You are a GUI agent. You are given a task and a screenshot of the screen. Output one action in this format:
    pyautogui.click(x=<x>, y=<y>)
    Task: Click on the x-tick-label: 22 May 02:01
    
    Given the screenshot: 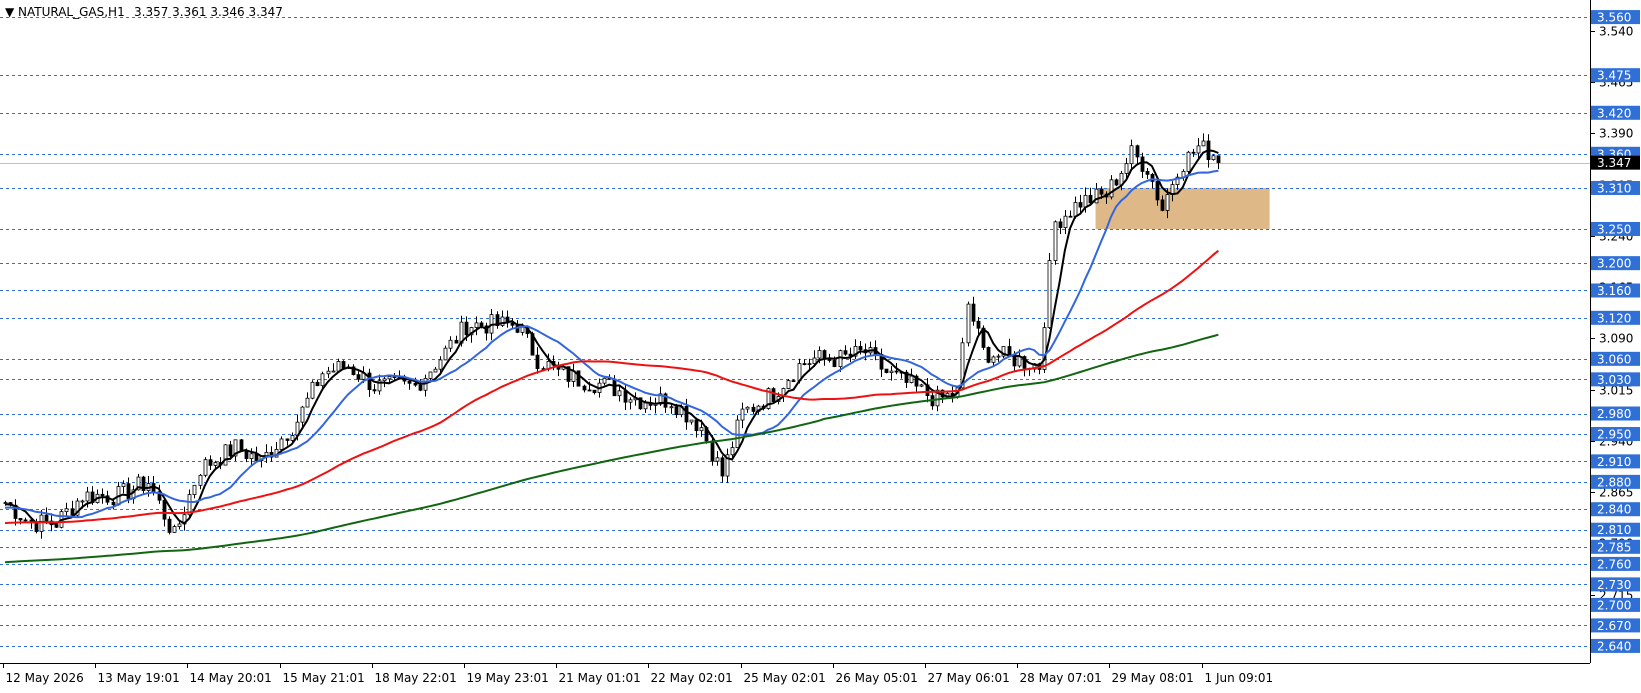 What is the action you would take?
    pyautogui.click(x=692, y=678)
    